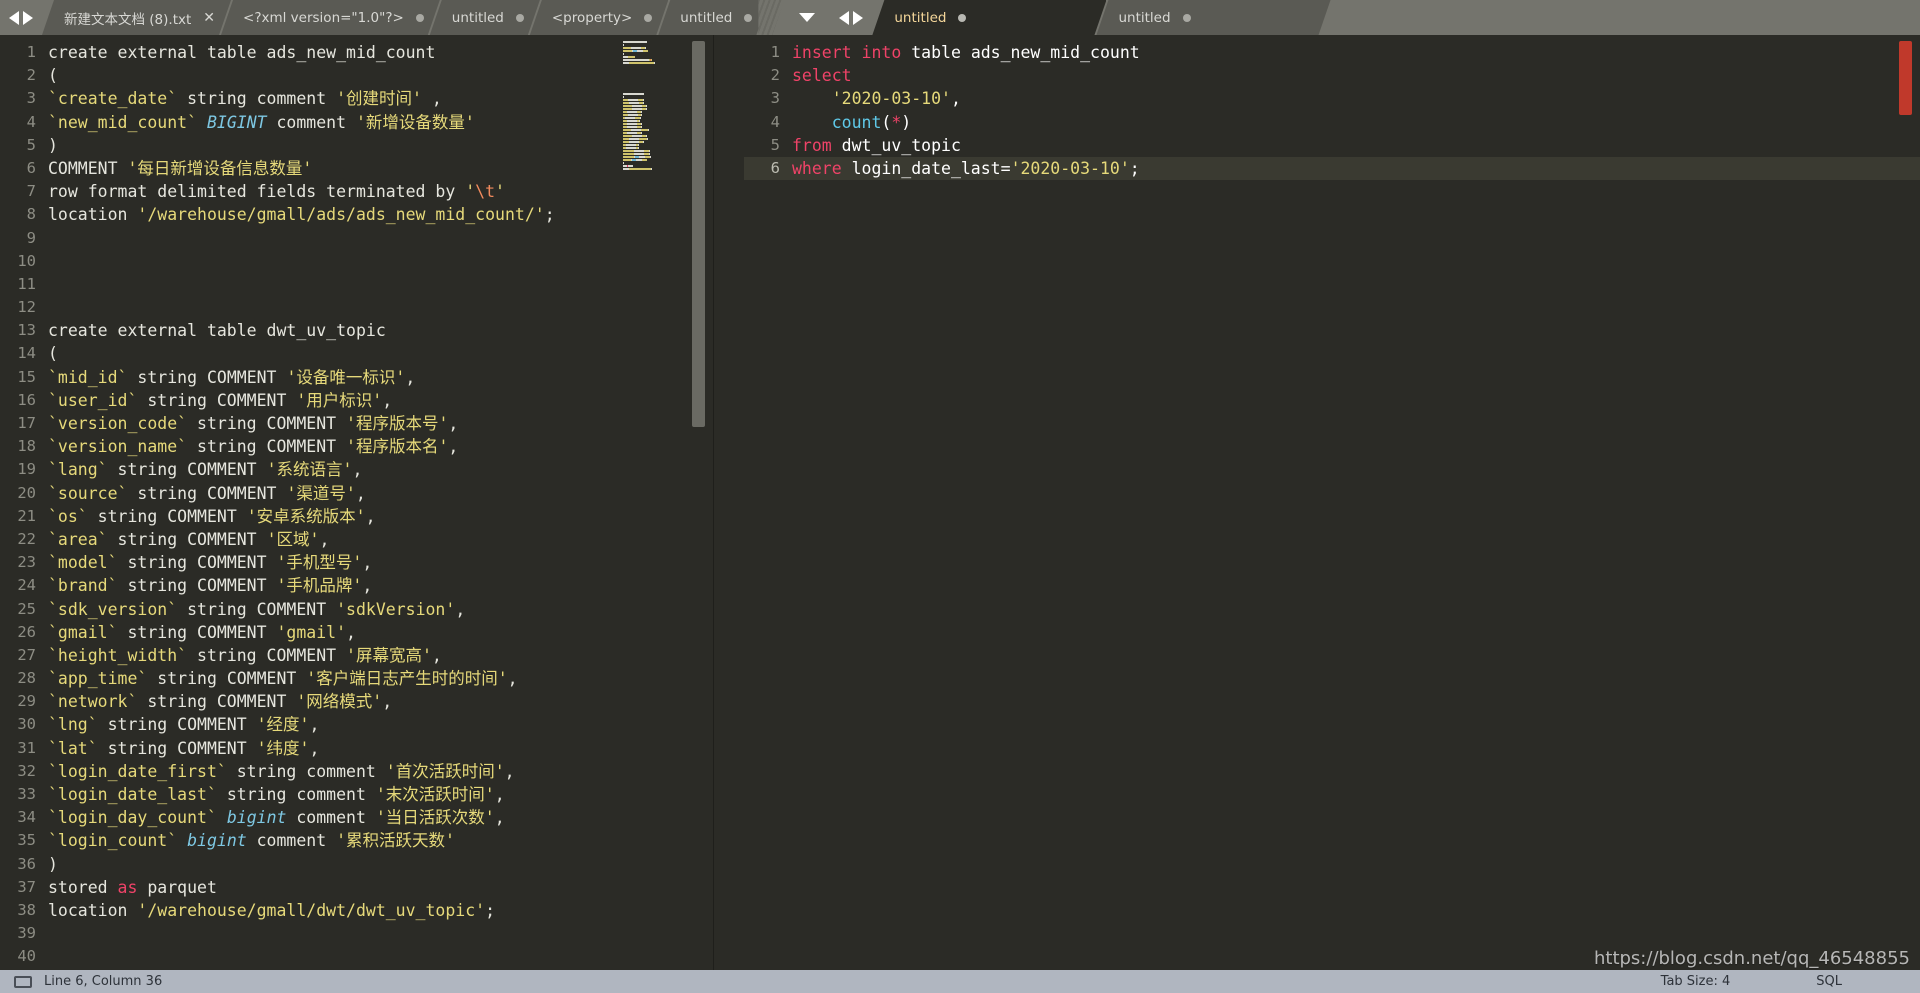 Image resolution: width=1920 pixels, height=993 pixels. What do you see at coordinates (698, 504) in the screenshot?
I see `left-vertical-scrollbar` at bounding box center [698, 504].